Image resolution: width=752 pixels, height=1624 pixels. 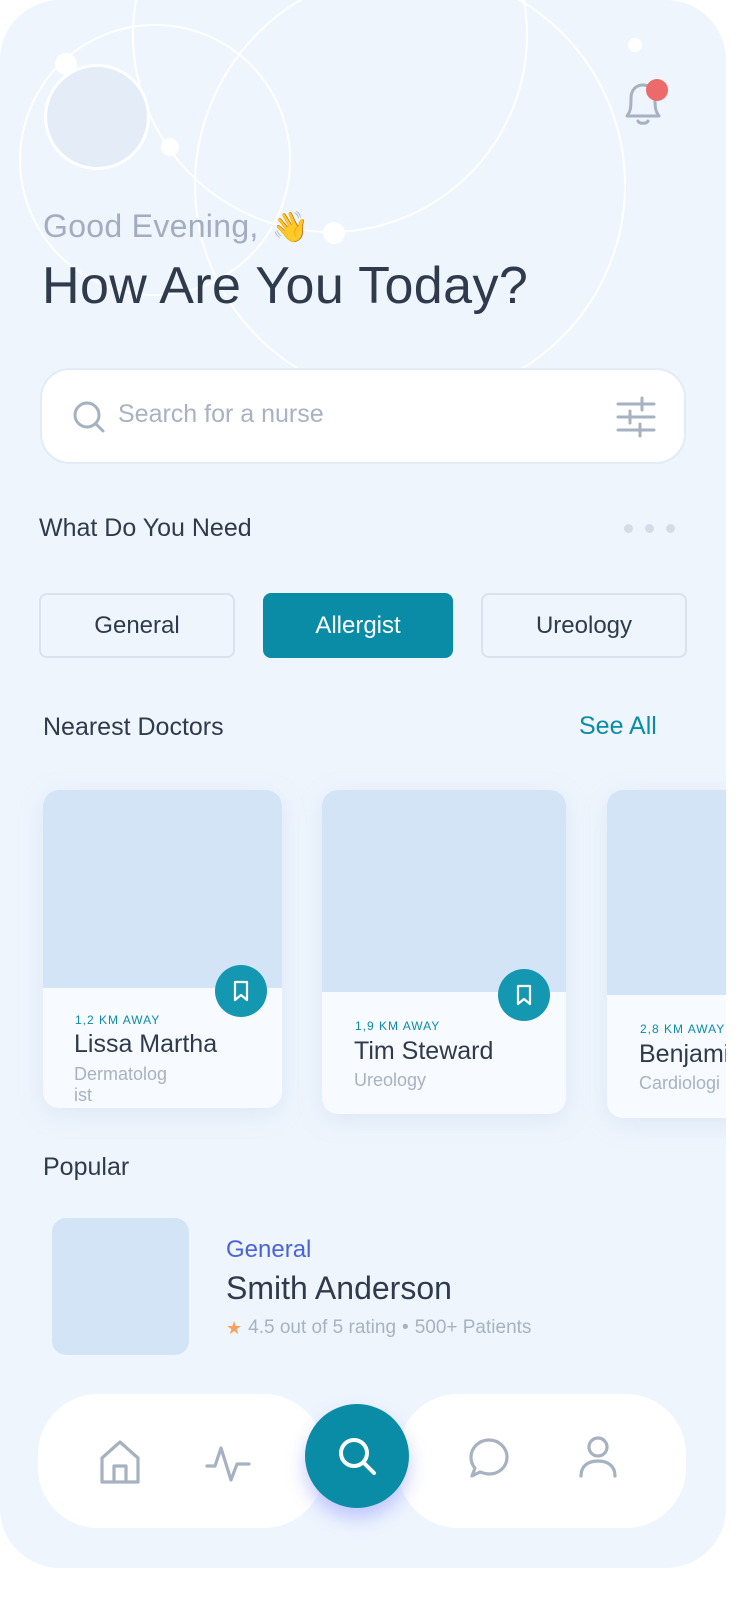 I want to click on doctor-name: Lissa Martha, so click(x=146, y=1044).